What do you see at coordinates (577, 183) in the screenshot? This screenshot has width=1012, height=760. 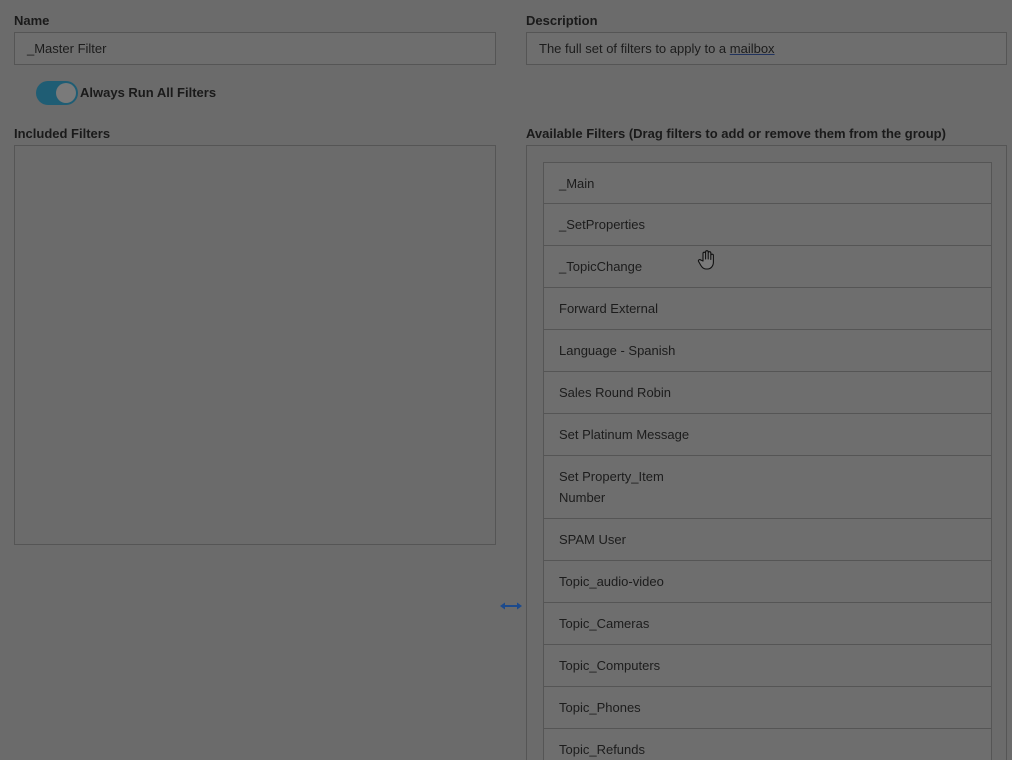 I see `filter-item-label: _Main` at bounding box center [577, 183].